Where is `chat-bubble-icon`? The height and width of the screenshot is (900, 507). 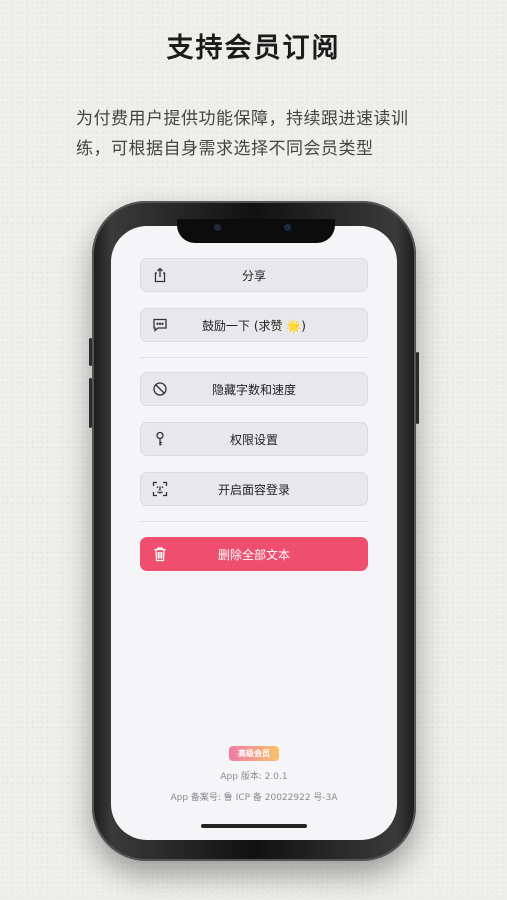 chat-bubble-icon is located at coordinates (160, 325).